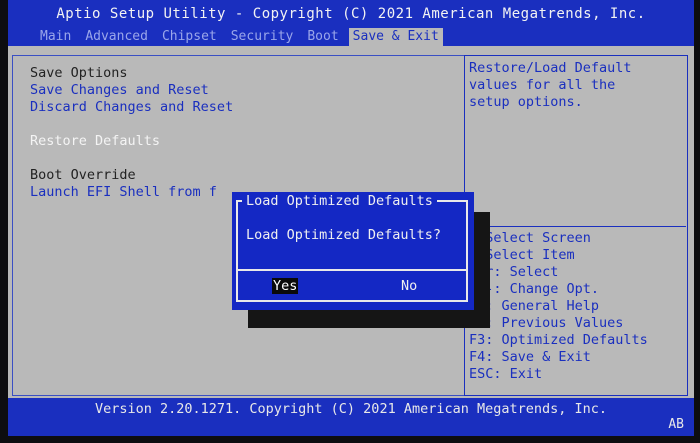  I want to click on boot-override-heading: Boot Override, so click(83, 175).